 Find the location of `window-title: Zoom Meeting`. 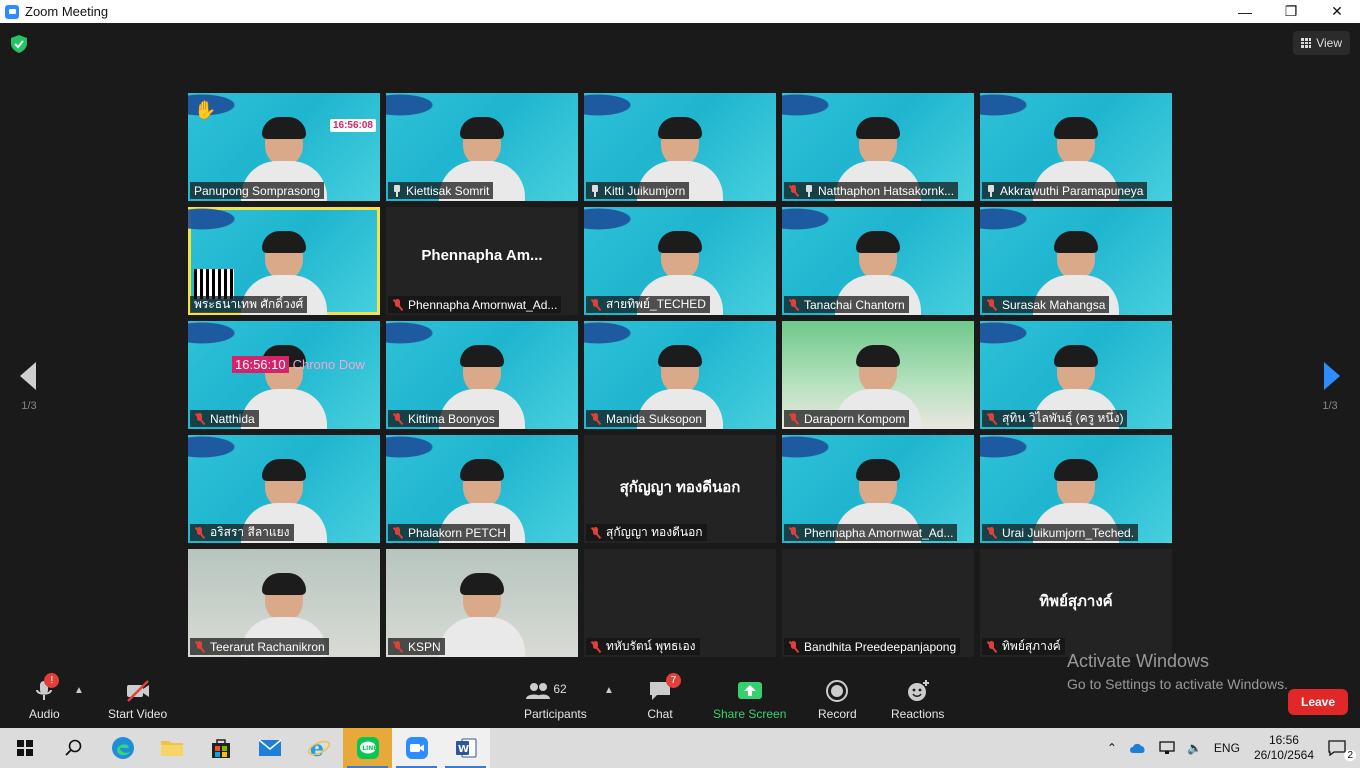

window-title: Zoom Meeting is located at coordinates (67, 11).